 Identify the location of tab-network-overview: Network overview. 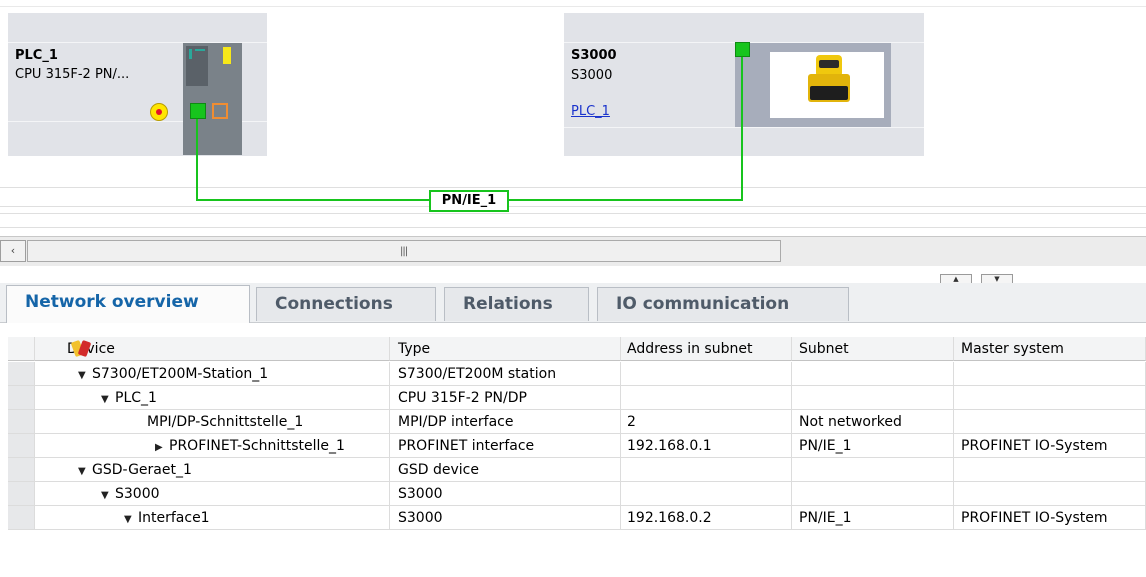
(128, 304).